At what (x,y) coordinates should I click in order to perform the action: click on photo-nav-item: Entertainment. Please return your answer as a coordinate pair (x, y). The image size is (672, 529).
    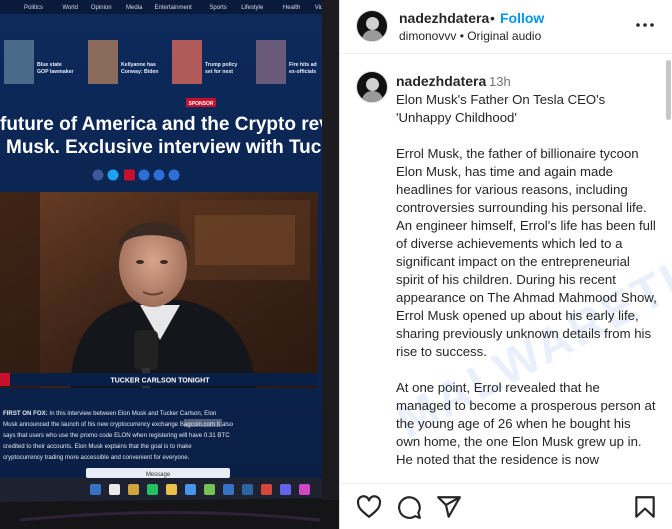
    Looking at the image, I should click on (174, 8).